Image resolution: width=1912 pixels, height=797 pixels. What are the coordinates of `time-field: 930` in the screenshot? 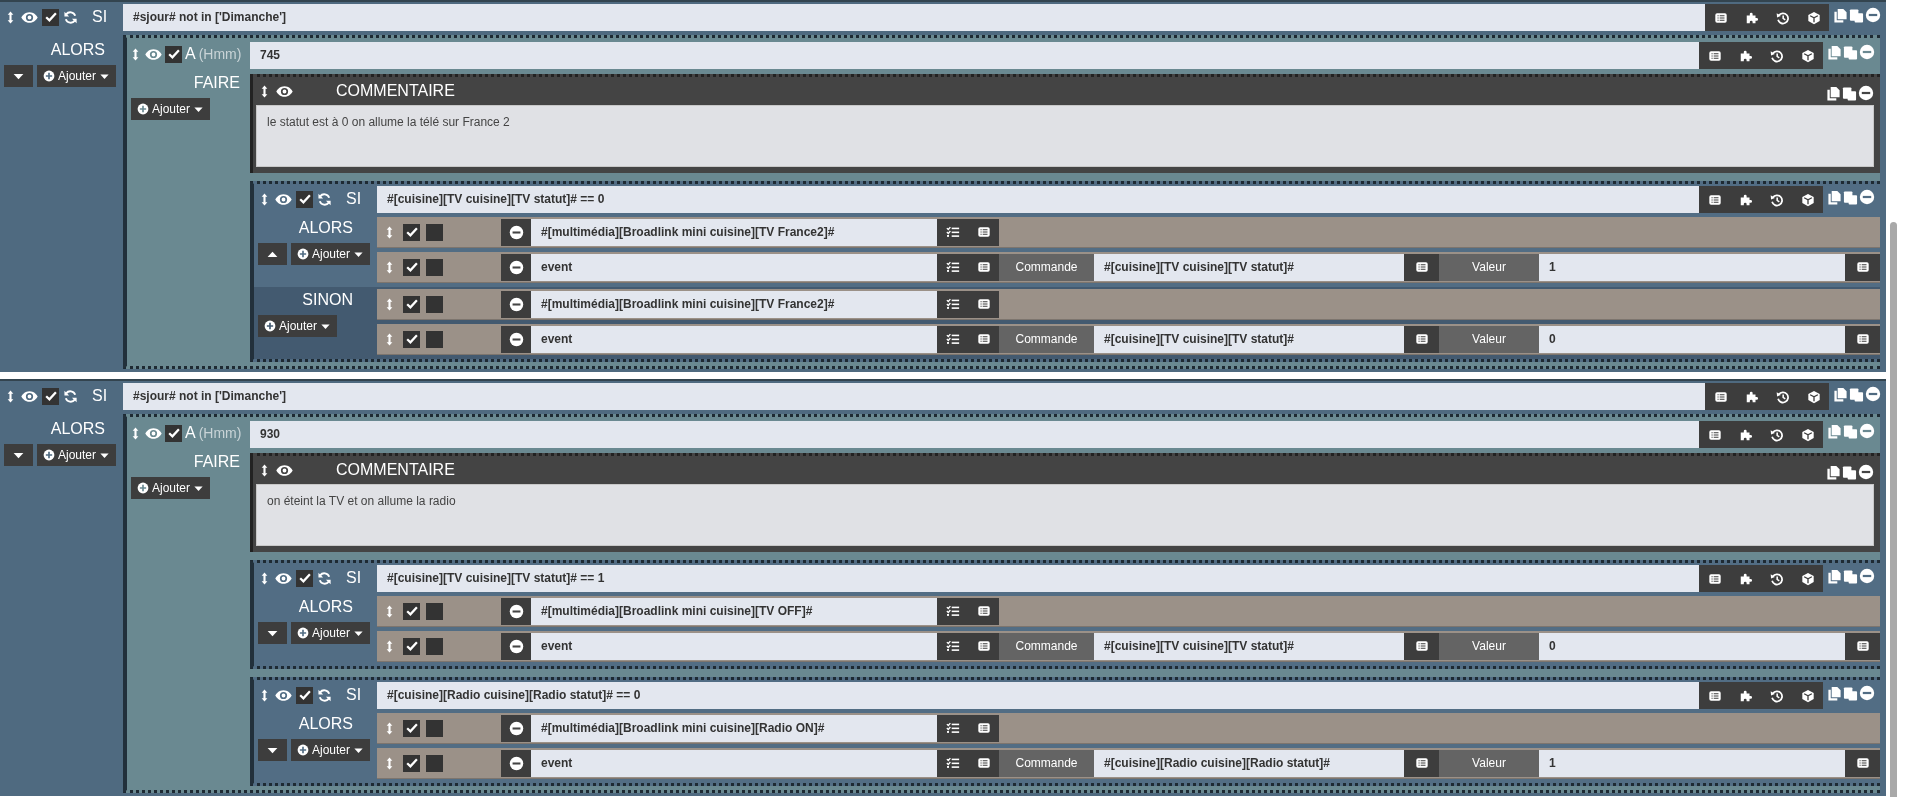 It's located at (974, 434).